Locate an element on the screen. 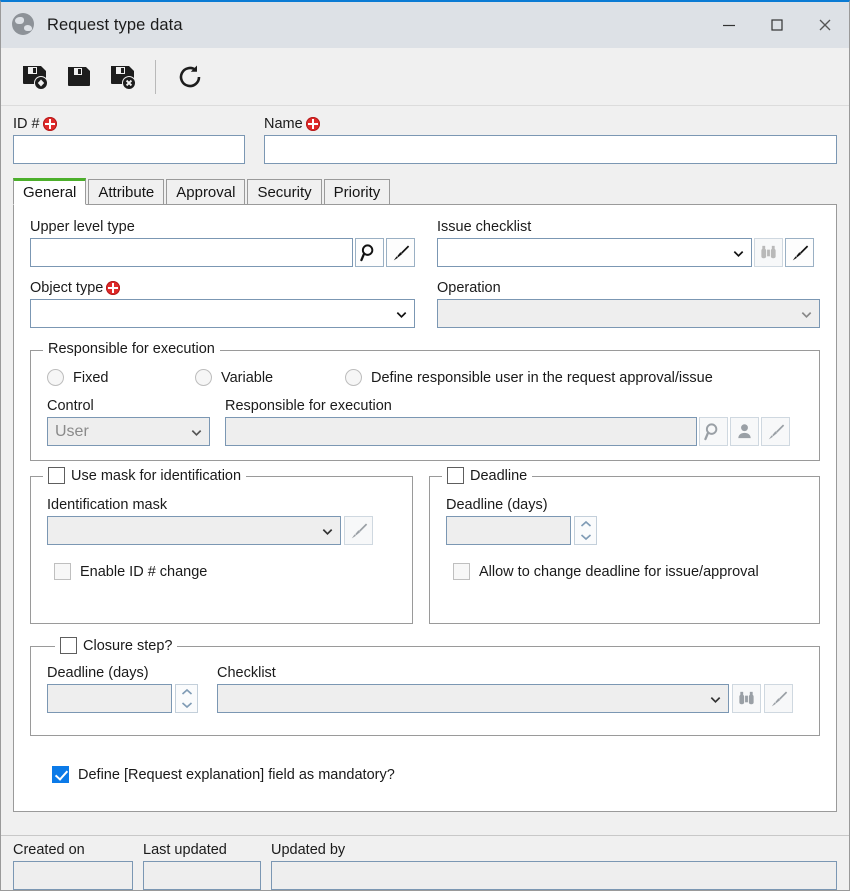  toolbar is located at coordinates (425, 77).